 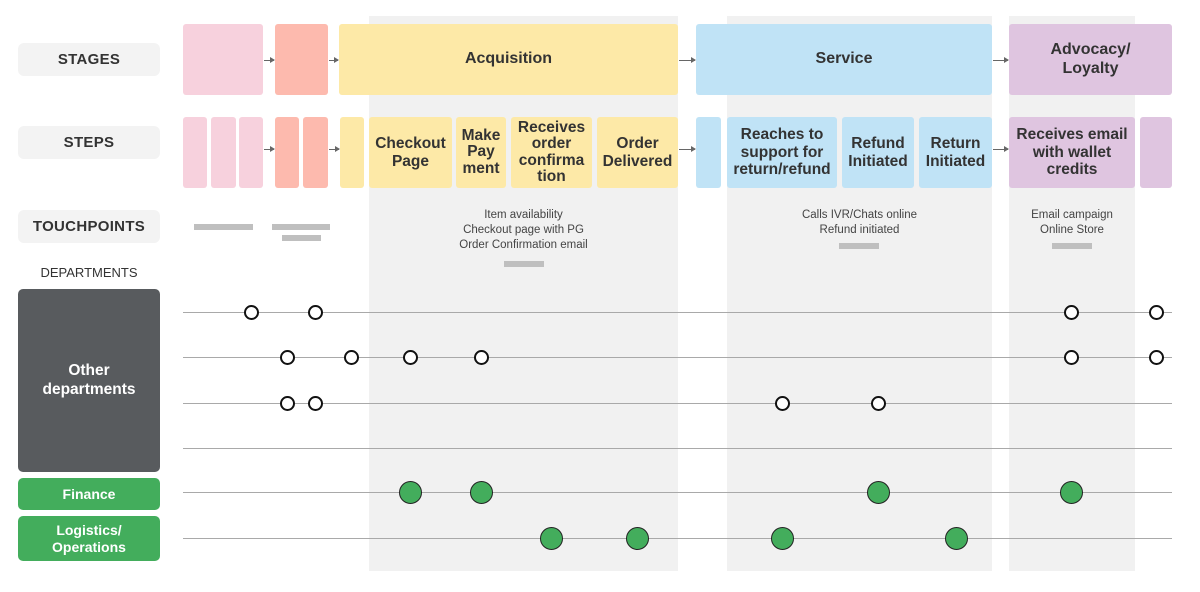 What do you see at coordinates (1072, 230) in the screenshot?
I see `touchpoint-item: Online Store` at bounding box center [1072, 230].